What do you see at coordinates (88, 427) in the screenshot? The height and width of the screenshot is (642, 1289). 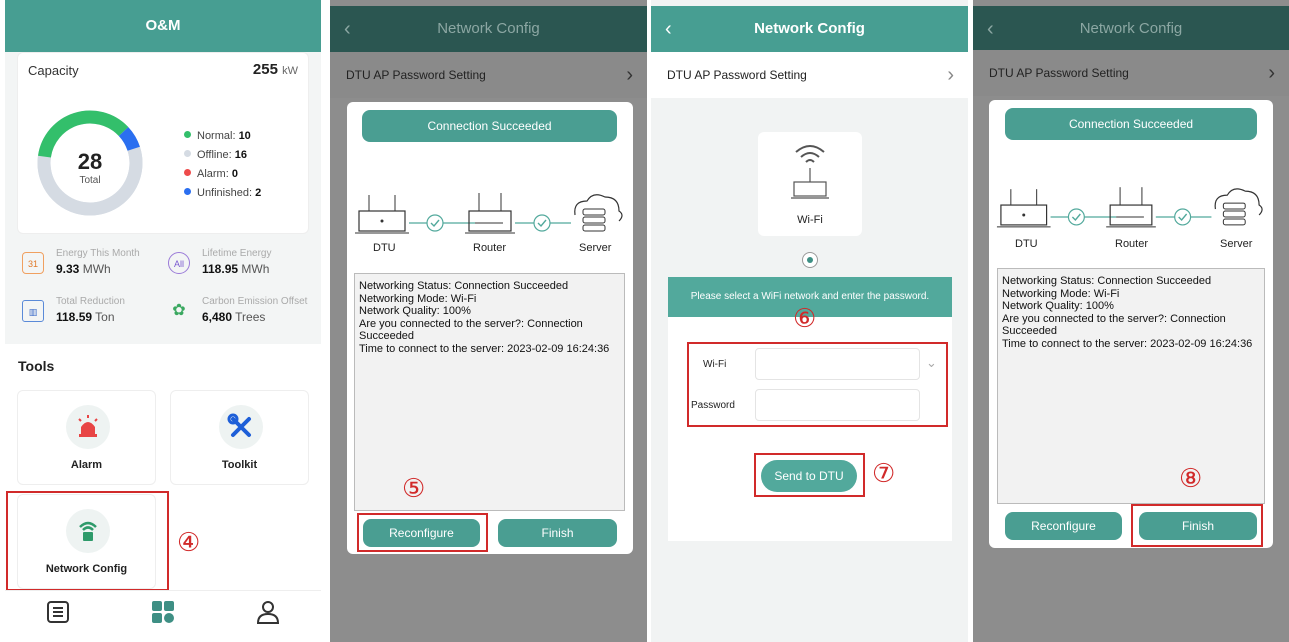 I see `alarm-icon` at bounding box center [88, 427].